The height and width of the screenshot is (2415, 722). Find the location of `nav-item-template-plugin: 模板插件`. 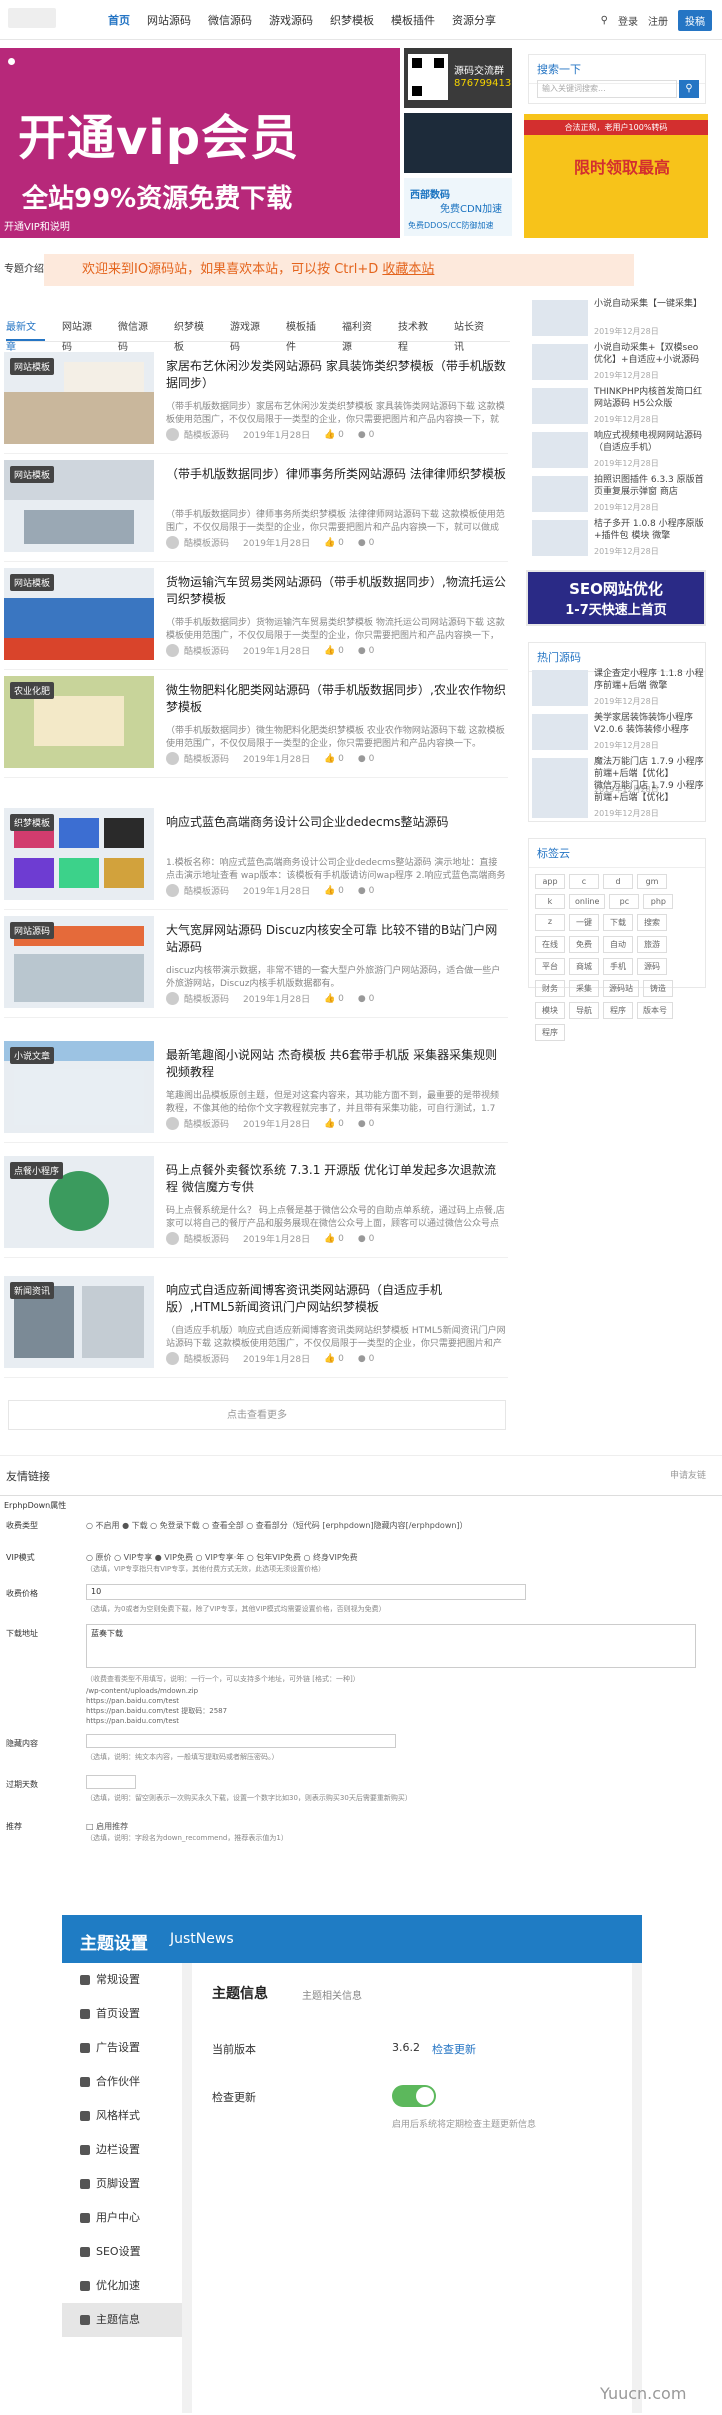

nav-item-template-plugin: 模板插件 is located at coordinates (413, 20).